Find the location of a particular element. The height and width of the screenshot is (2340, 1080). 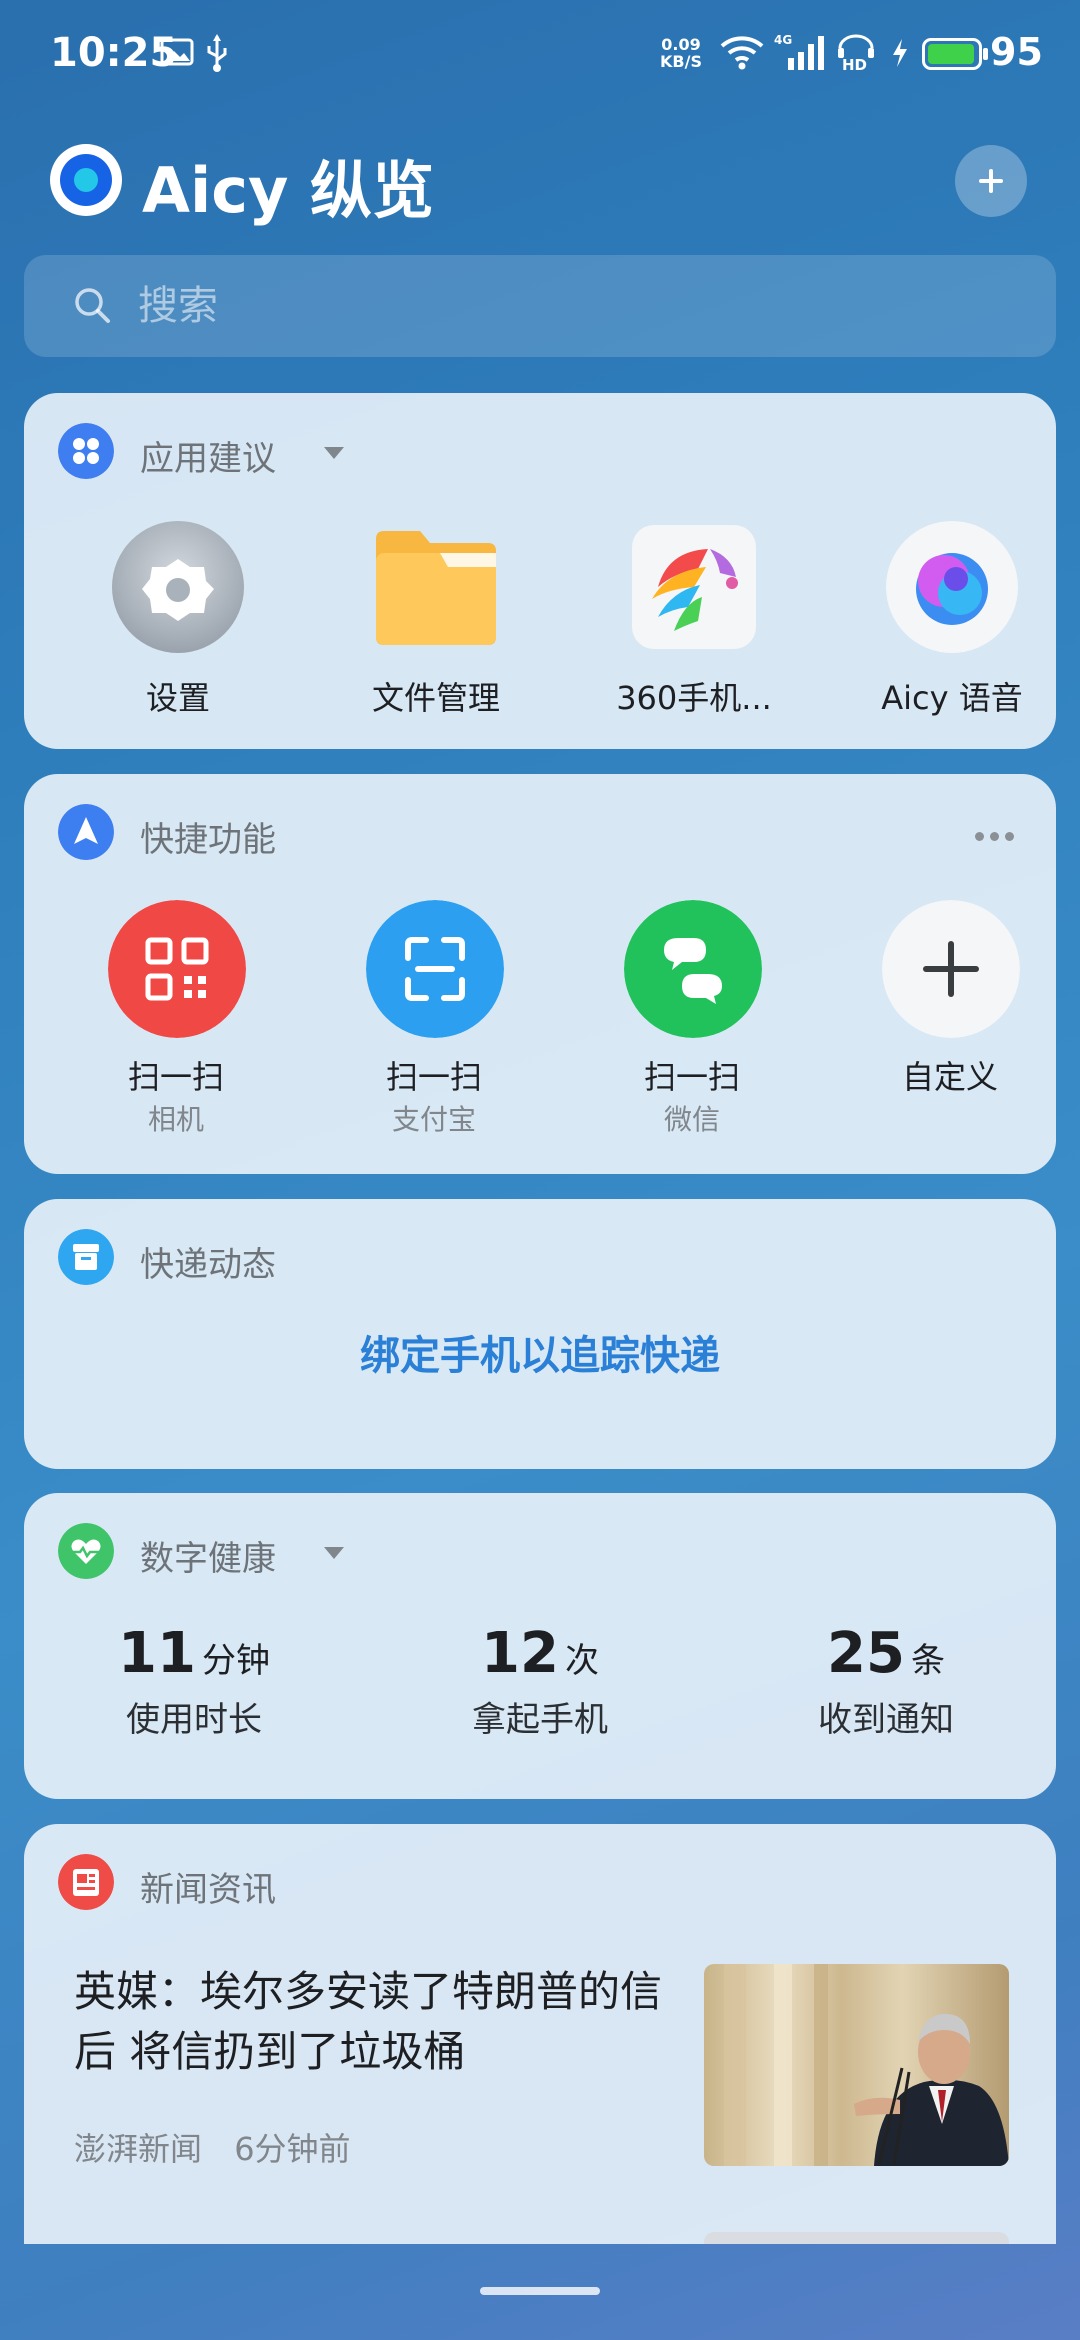

svg-text: 4G is located at coordinates (783, 40).